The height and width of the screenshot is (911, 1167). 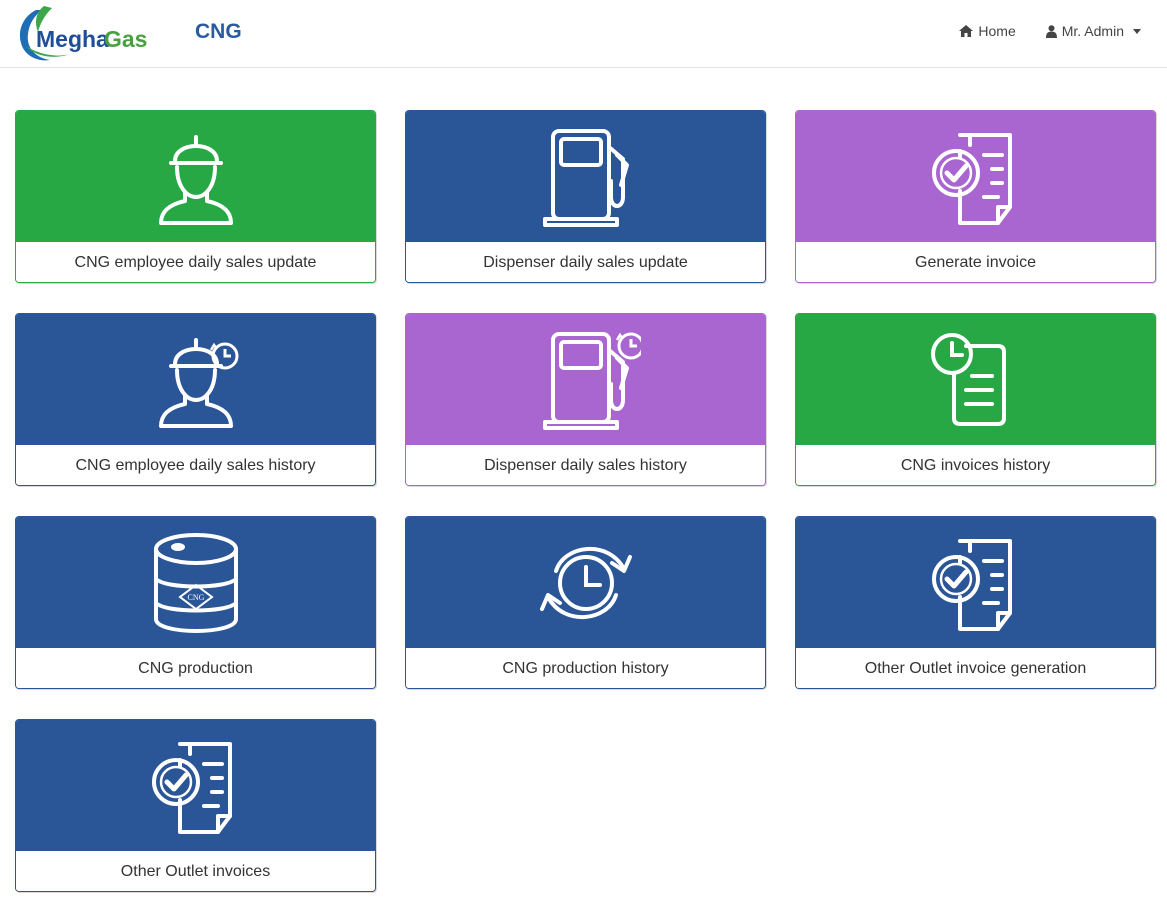 I want to click on svg-text: CNG, so click(x=195, y=597).